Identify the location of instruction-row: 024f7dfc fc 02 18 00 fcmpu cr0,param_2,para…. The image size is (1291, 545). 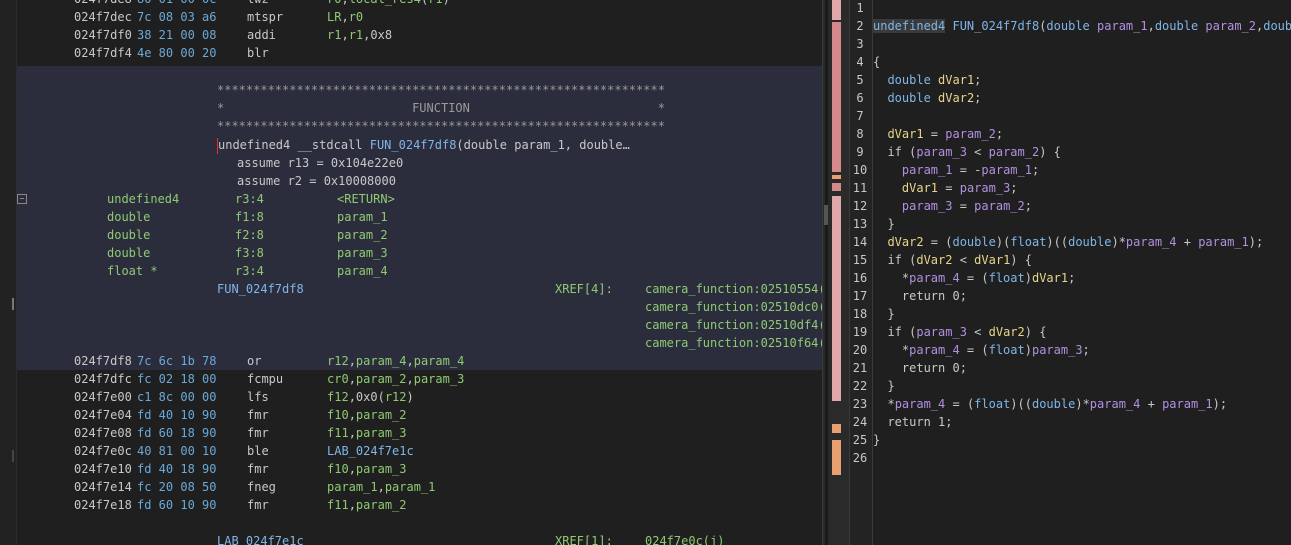
(444, 379).